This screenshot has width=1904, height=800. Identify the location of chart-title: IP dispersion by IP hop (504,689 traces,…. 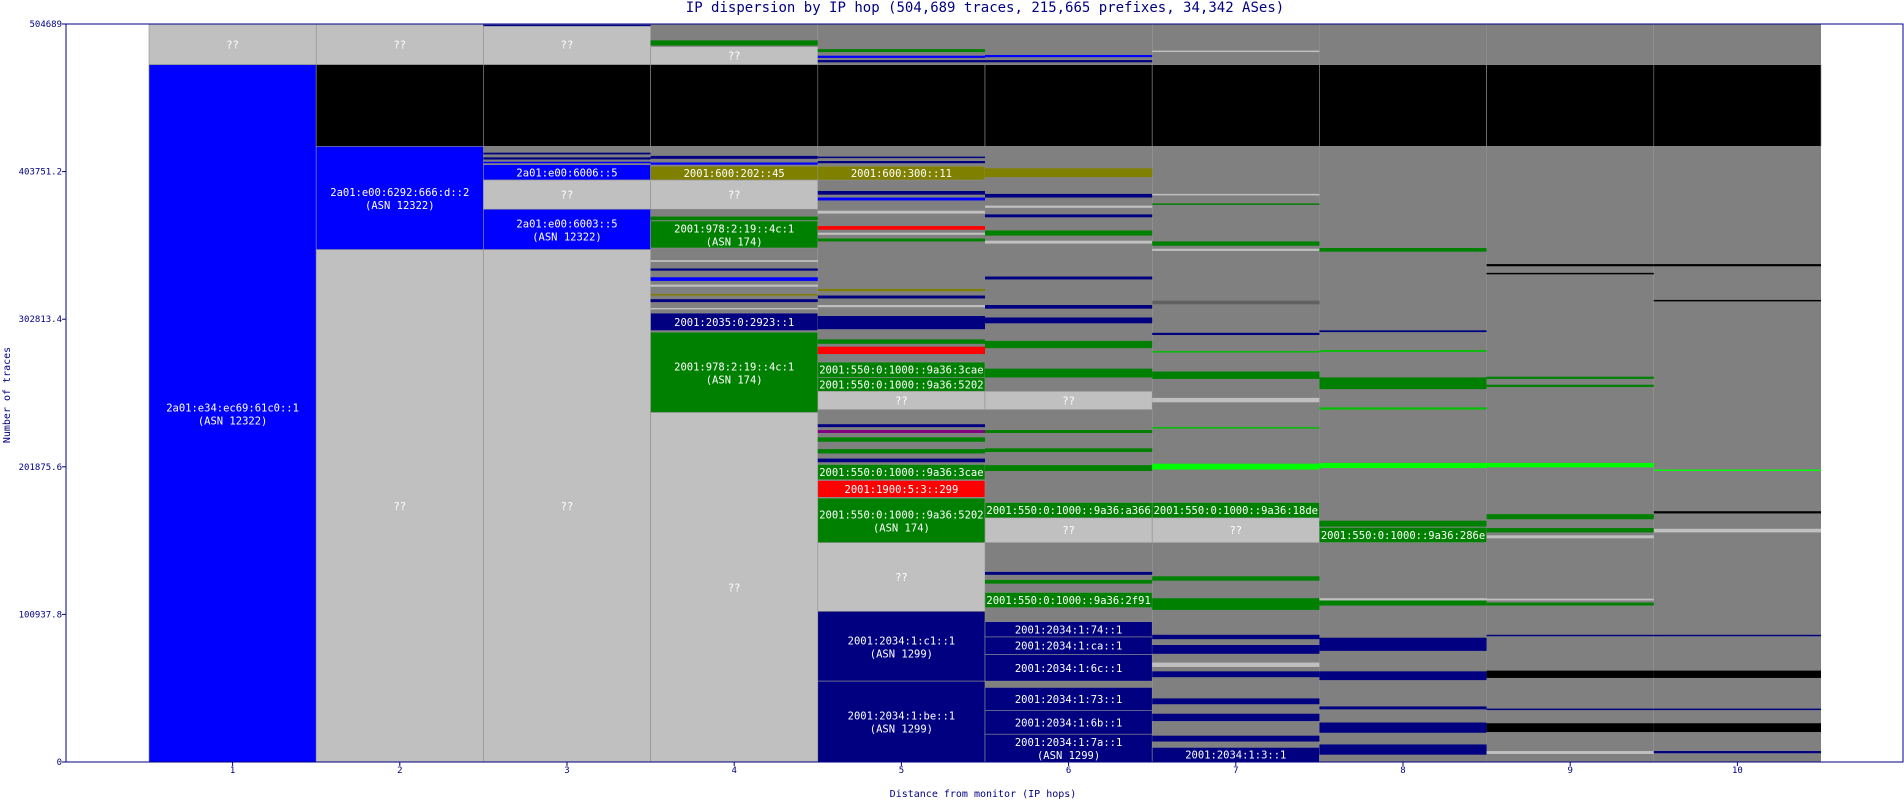
(985, 8).